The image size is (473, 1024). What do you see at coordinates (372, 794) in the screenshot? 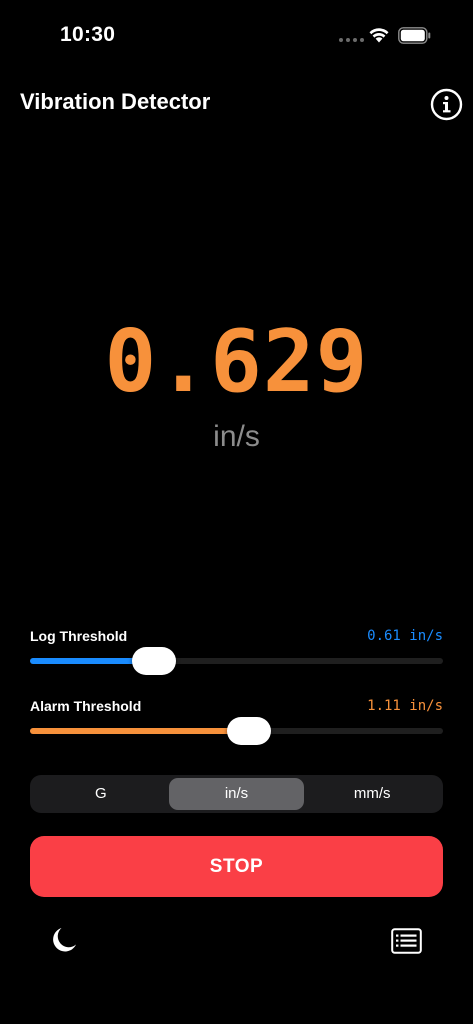
I see `unit-option-mm-s: mm/s` at bounding box center [372, 794].